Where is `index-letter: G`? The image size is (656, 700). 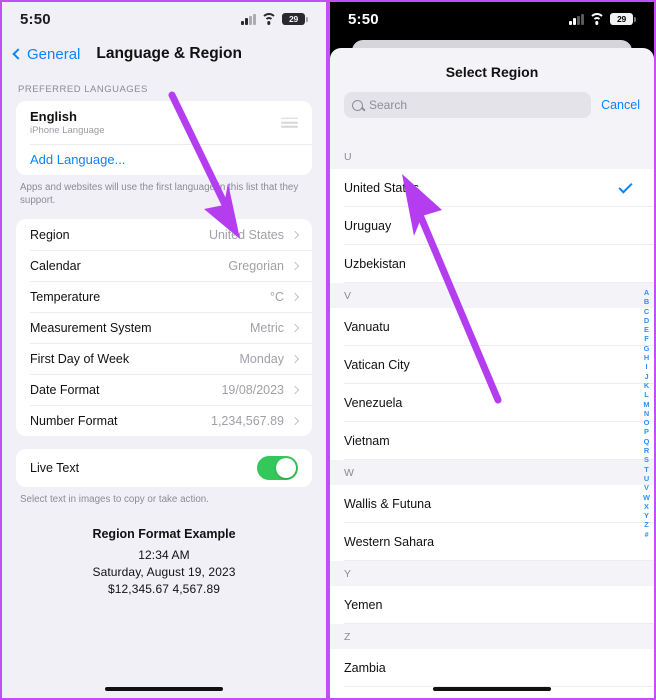 index-letter: G is located at coordinates (647, 348).